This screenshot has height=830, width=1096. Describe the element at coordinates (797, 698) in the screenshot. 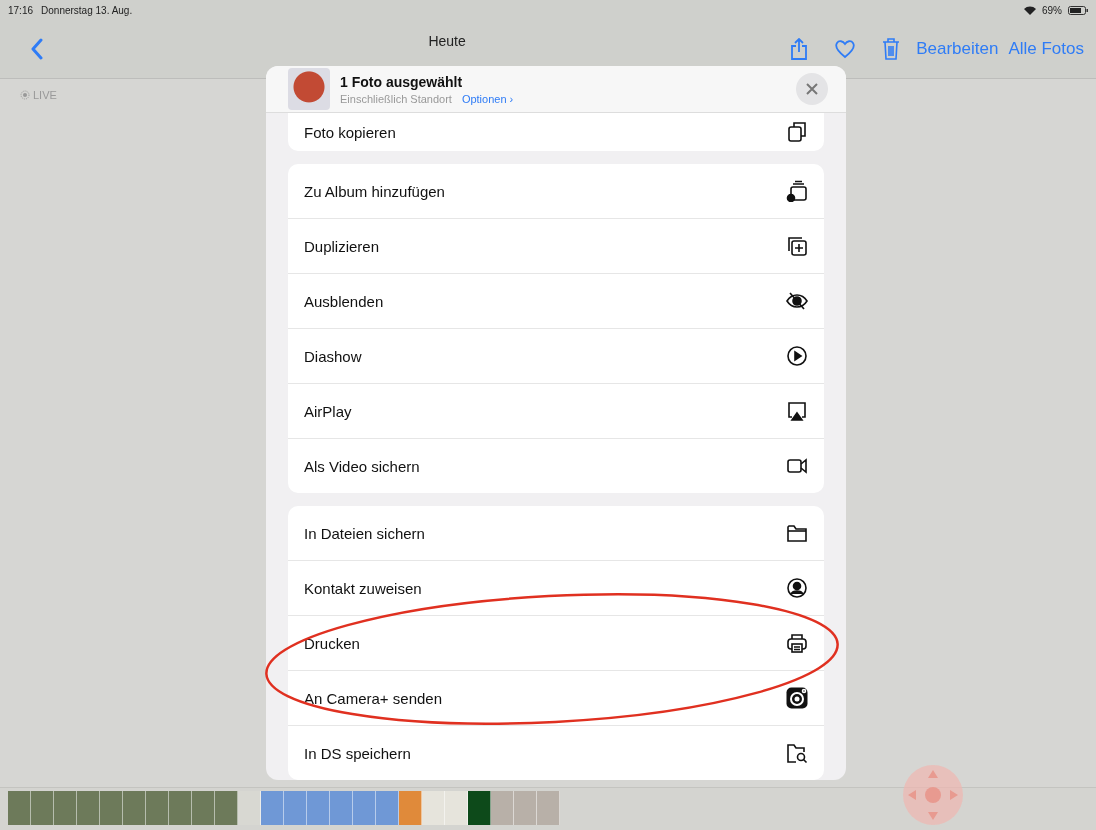

I see `camera-icon` at that location.